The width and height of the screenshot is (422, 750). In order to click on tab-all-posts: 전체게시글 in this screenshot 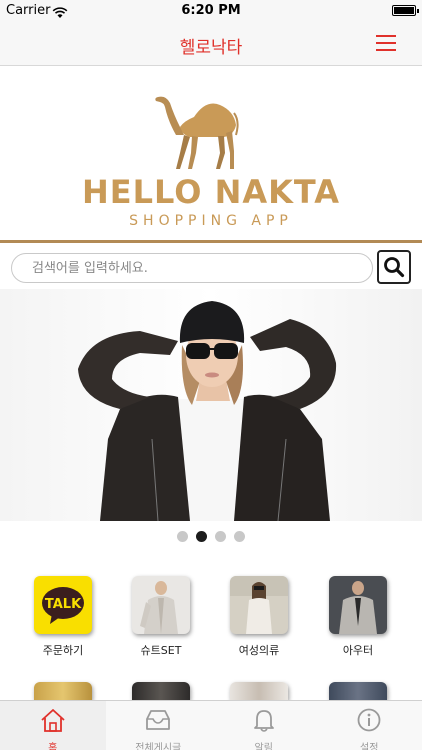, I will do `click(159, 725)`.